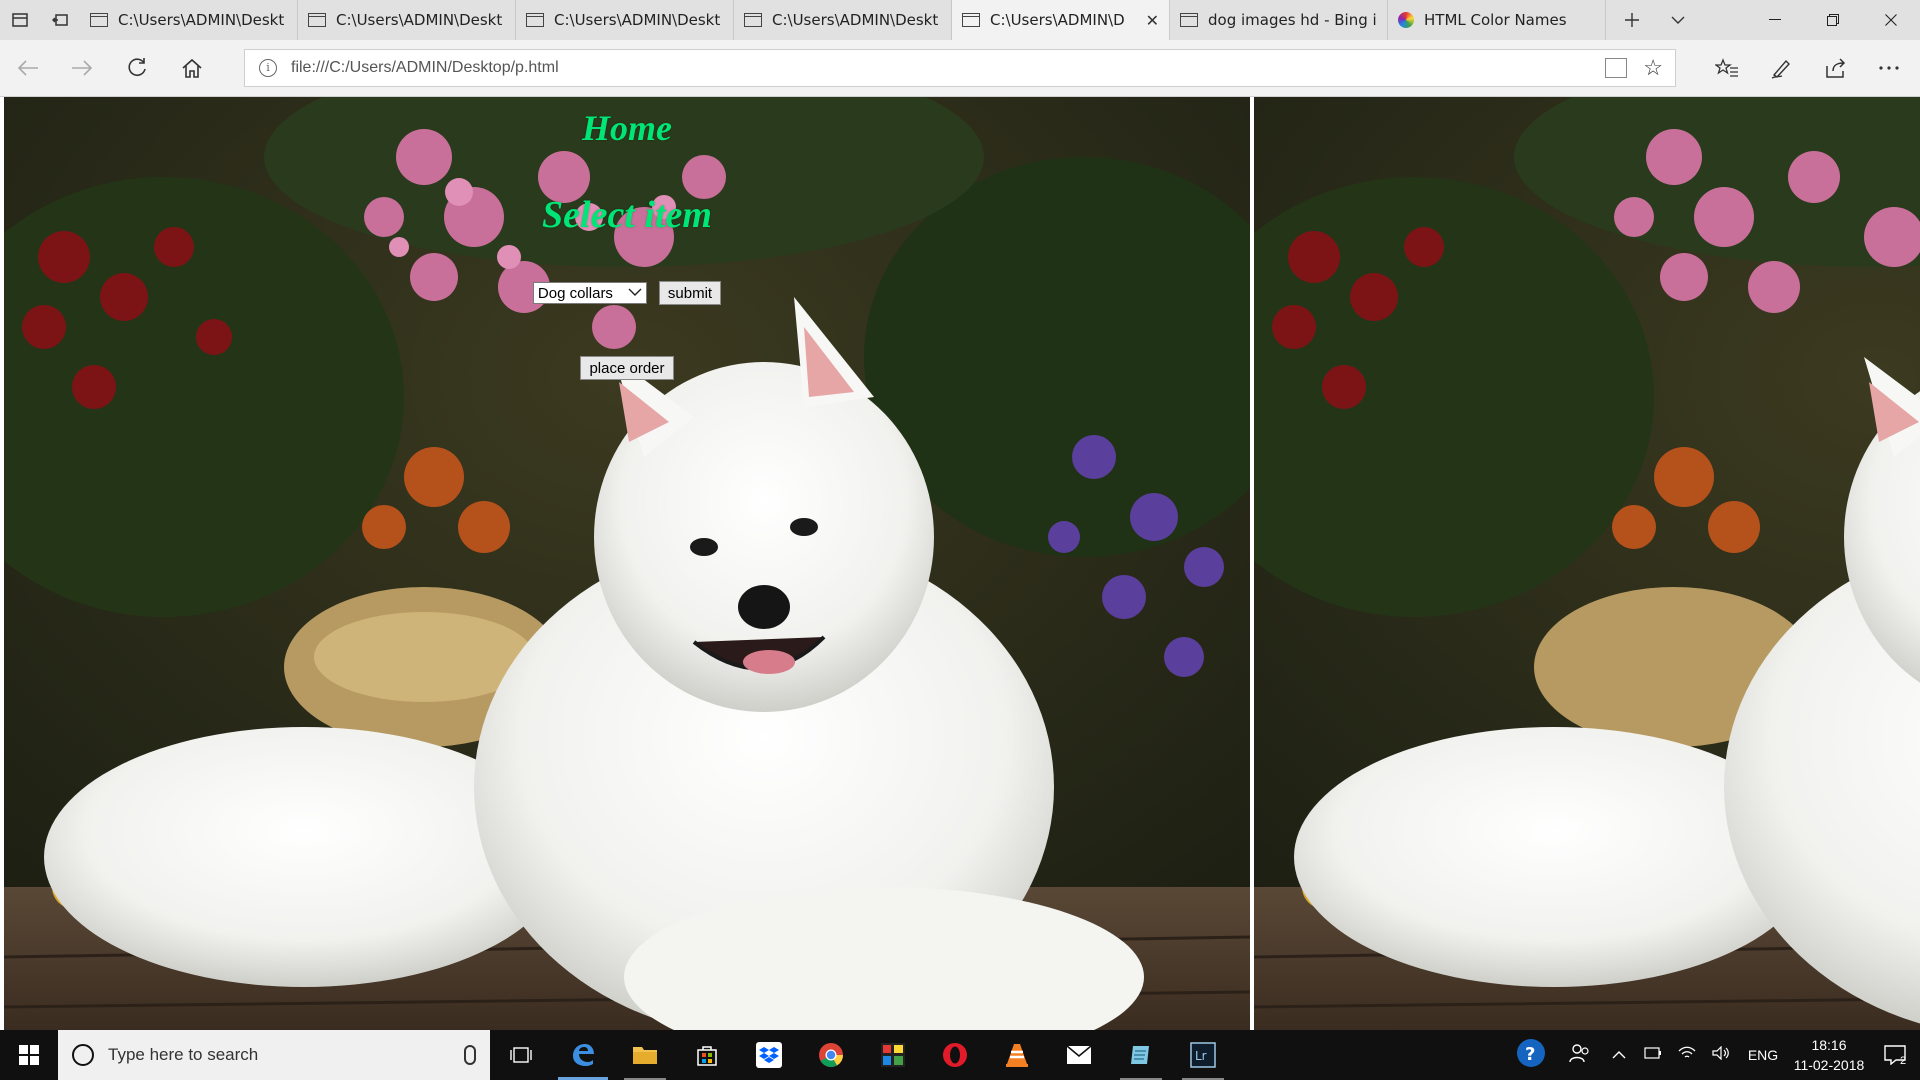  What do you see at coordinates (1292, 20) in the screenshot?
I see `tab-title: dog images hd - Bing i` at bounding box center [1292, 20].